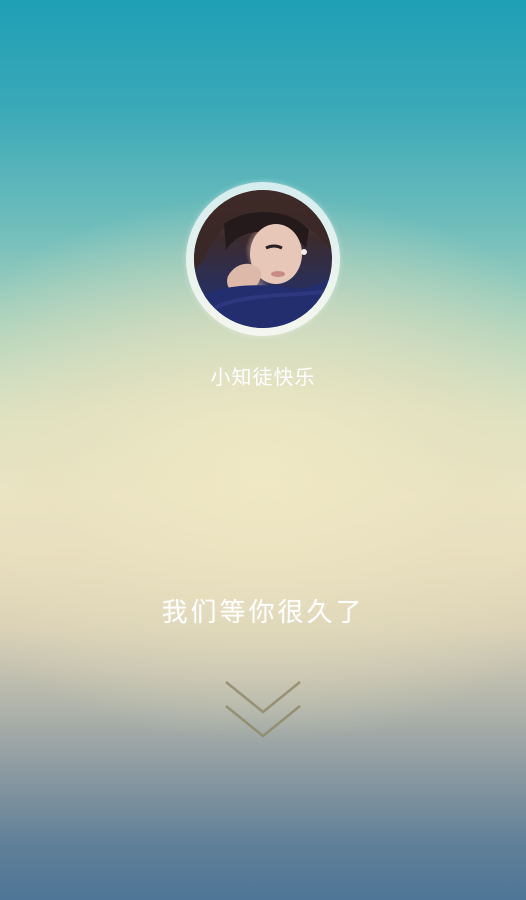 This screenshot has height=900, width=526. What do you see at coordinates (263, 613) in the screenshot?
I see `welcome-tagline: 我们等你很久了` at bounding box center [263, 613].